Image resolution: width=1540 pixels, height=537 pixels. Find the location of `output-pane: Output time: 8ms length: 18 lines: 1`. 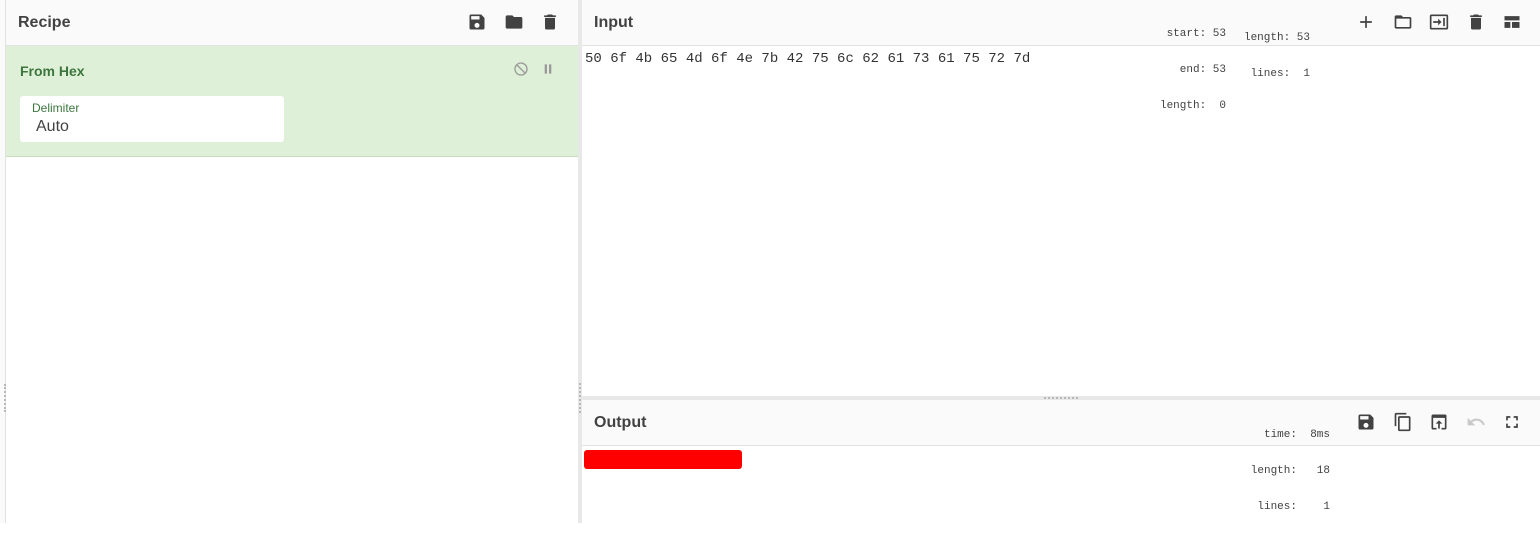

output-pane: Output time: 8ms length: 18 lines: 1 is located at coordinates (1061, 461).